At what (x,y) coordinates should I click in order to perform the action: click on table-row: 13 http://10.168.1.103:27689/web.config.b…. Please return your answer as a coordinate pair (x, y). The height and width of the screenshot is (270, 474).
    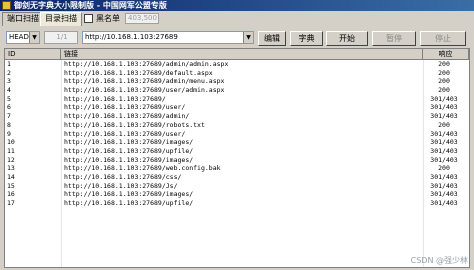
    Looking at the image, I should click on (237, 168).